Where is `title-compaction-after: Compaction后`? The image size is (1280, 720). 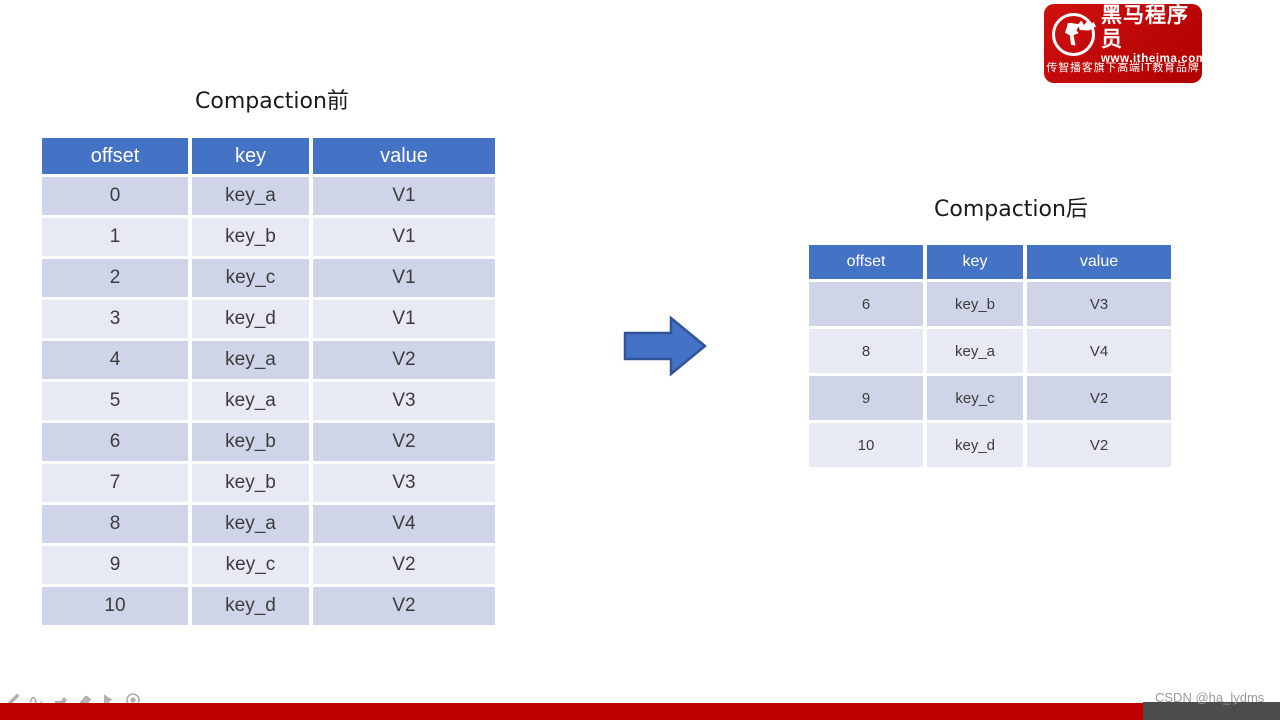
title-compaction-after: Compaction后 is located at coordinates (1011, 209).